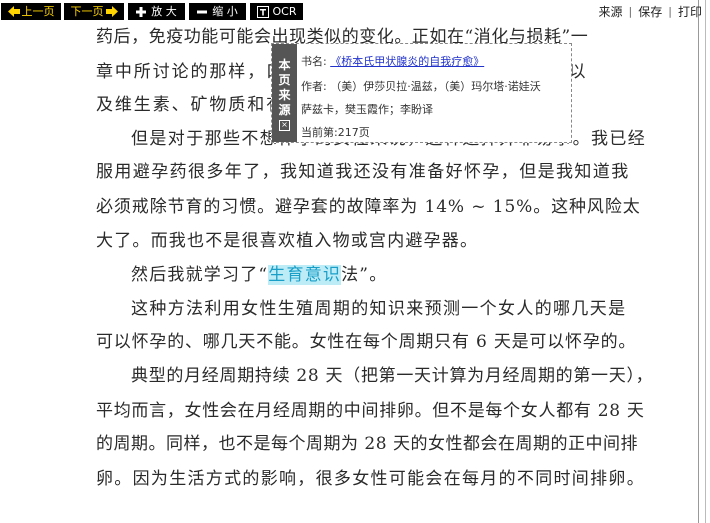  I want to click on text-line-11: 典型的月经周期持续 28 天（把第一天计算为月经周期的第一天），, so click(392, 376).